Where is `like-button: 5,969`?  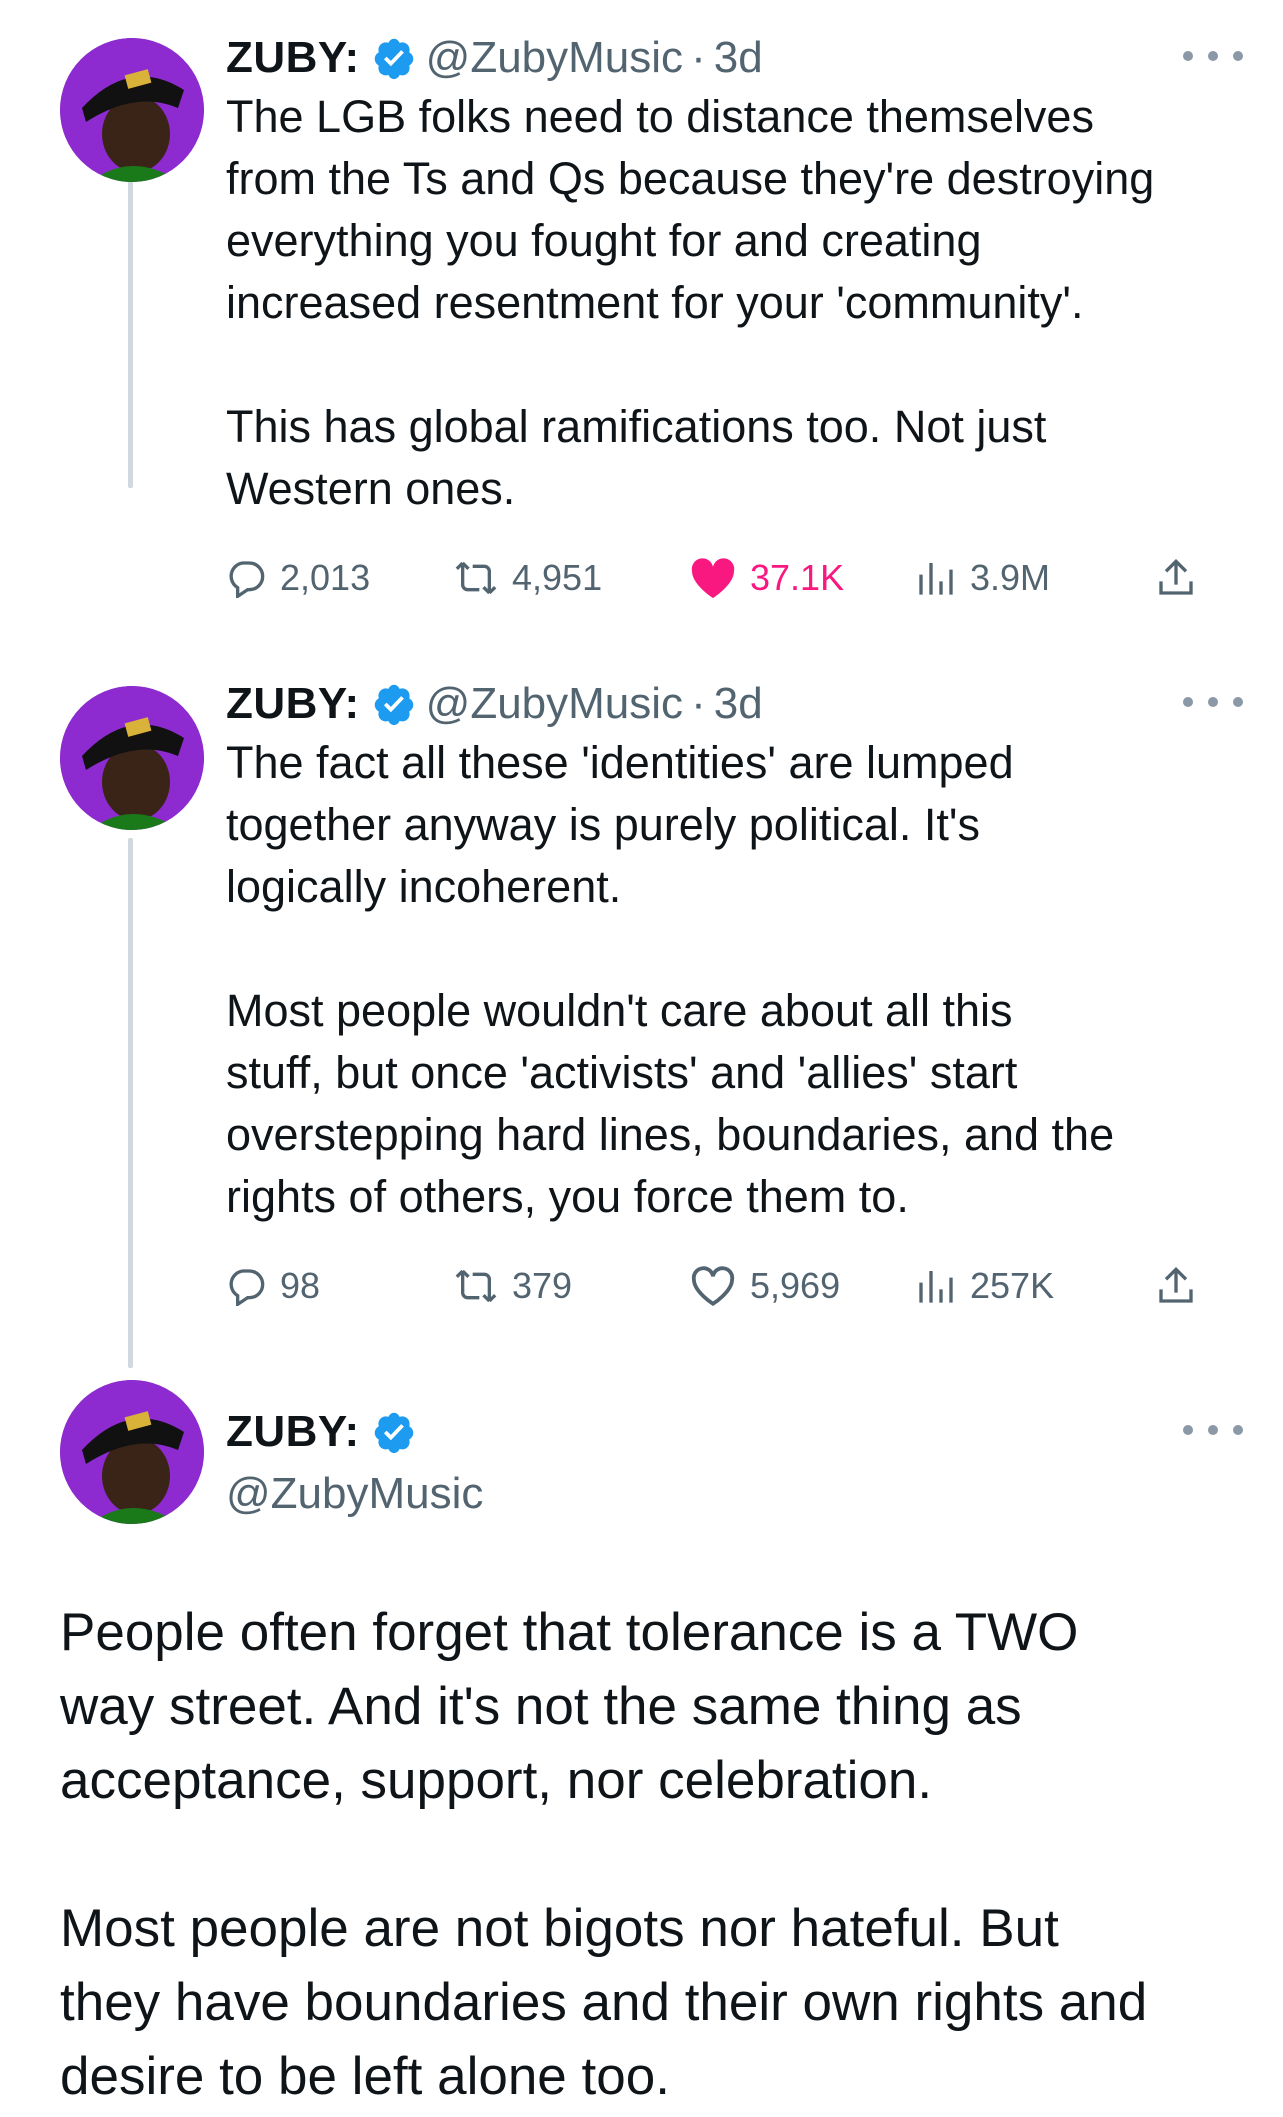 like-button: 5,969 is located at coordinates (765, 1286).